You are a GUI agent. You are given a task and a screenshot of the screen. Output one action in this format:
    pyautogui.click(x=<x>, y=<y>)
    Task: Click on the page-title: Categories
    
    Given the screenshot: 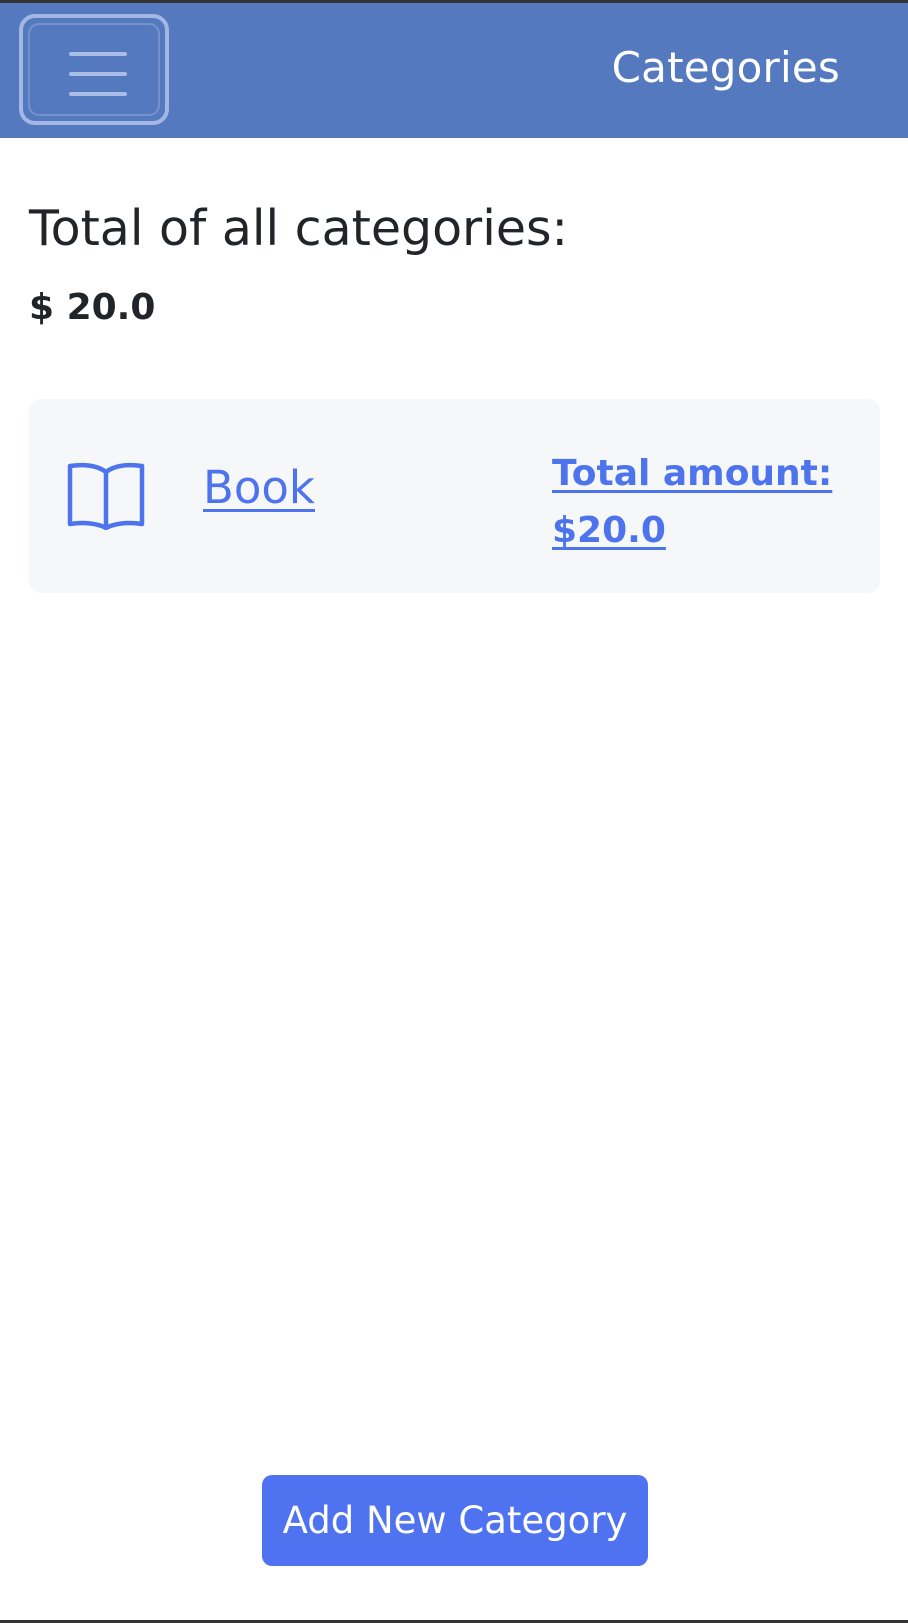 What is the action you would take?
    pyautogui.click(x=725, y=67)
    